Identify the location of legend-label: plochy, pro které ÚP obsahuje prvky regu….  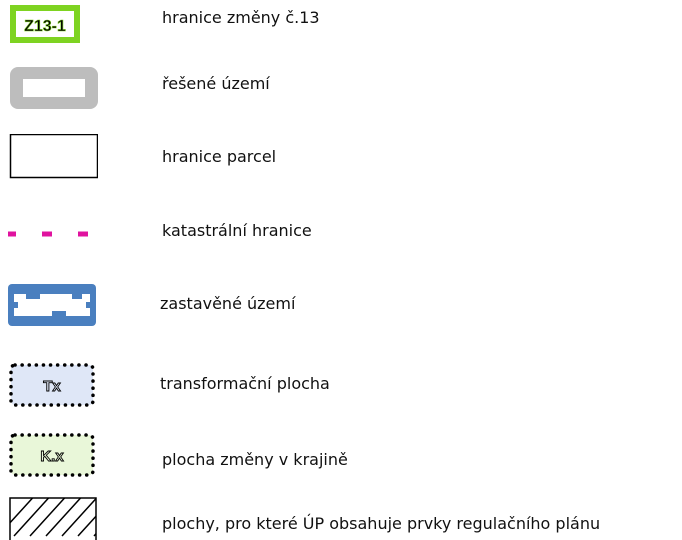
(381, 523).